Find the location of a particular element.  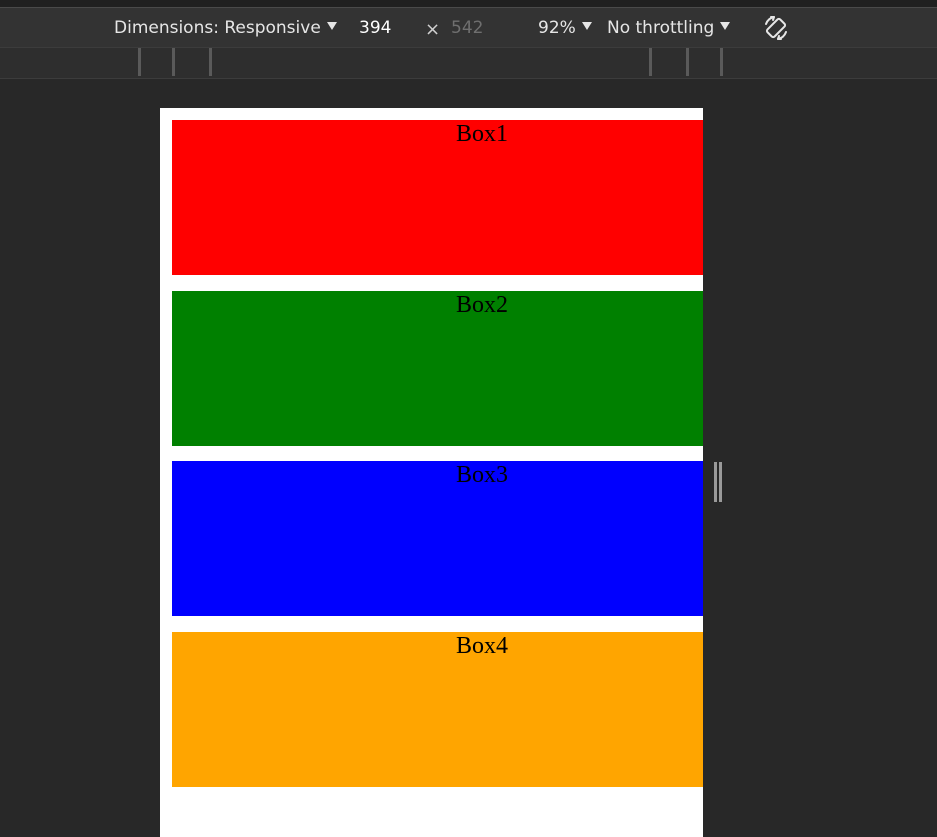

throttling-dropdown: No throttling is located at coordinates (669, 28).